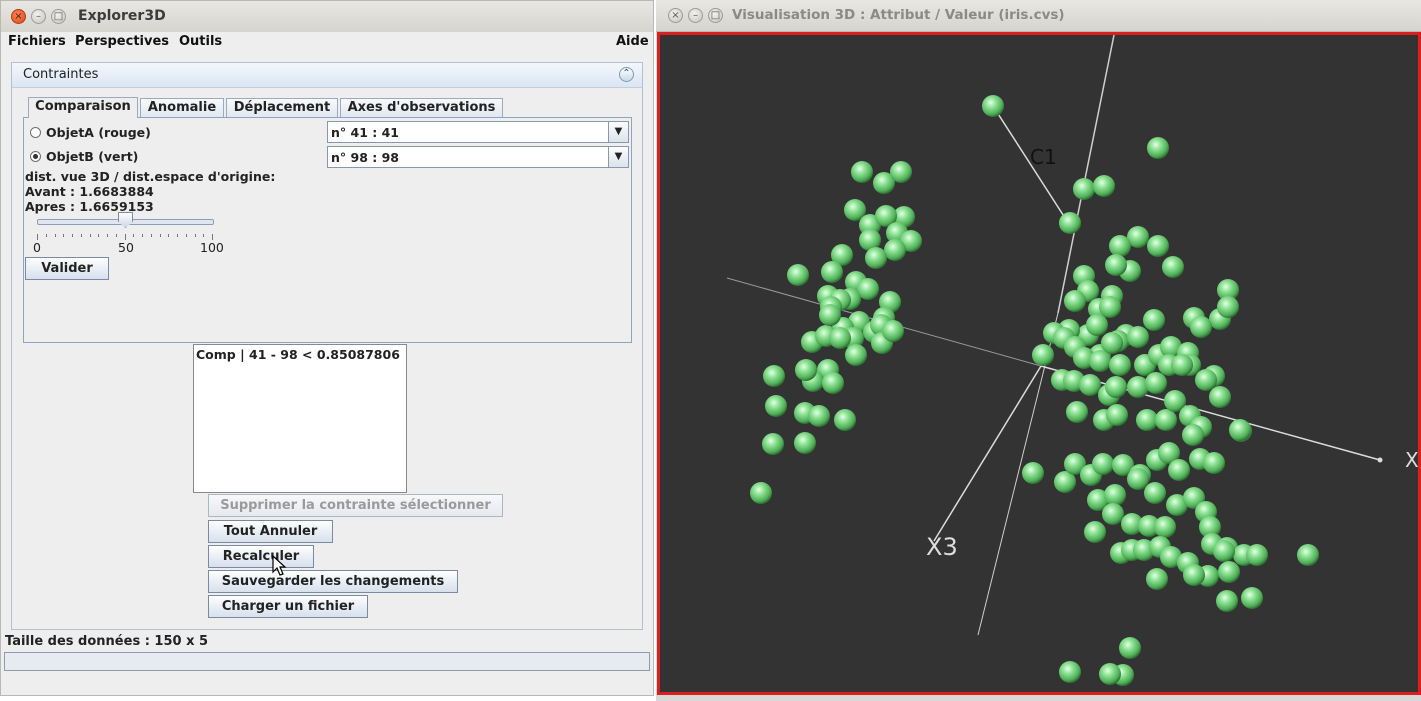 The image size is (1421, 701). Describe the element at coordinates (421, 107) in the screenshot. I see `tab-axes-observations: Axes d'observations` at that location.